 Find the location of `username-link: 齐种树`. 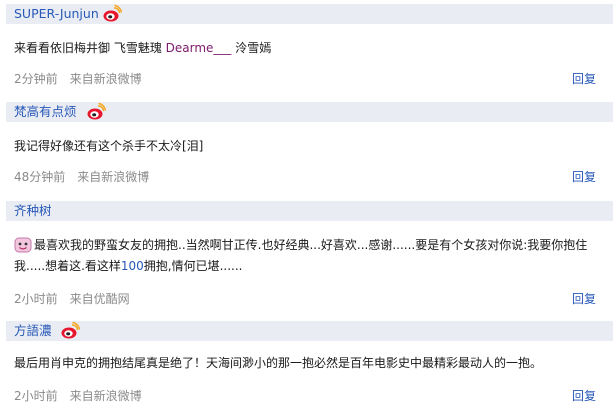

username-link: 齐种树 is located at coordinates (33, 211).